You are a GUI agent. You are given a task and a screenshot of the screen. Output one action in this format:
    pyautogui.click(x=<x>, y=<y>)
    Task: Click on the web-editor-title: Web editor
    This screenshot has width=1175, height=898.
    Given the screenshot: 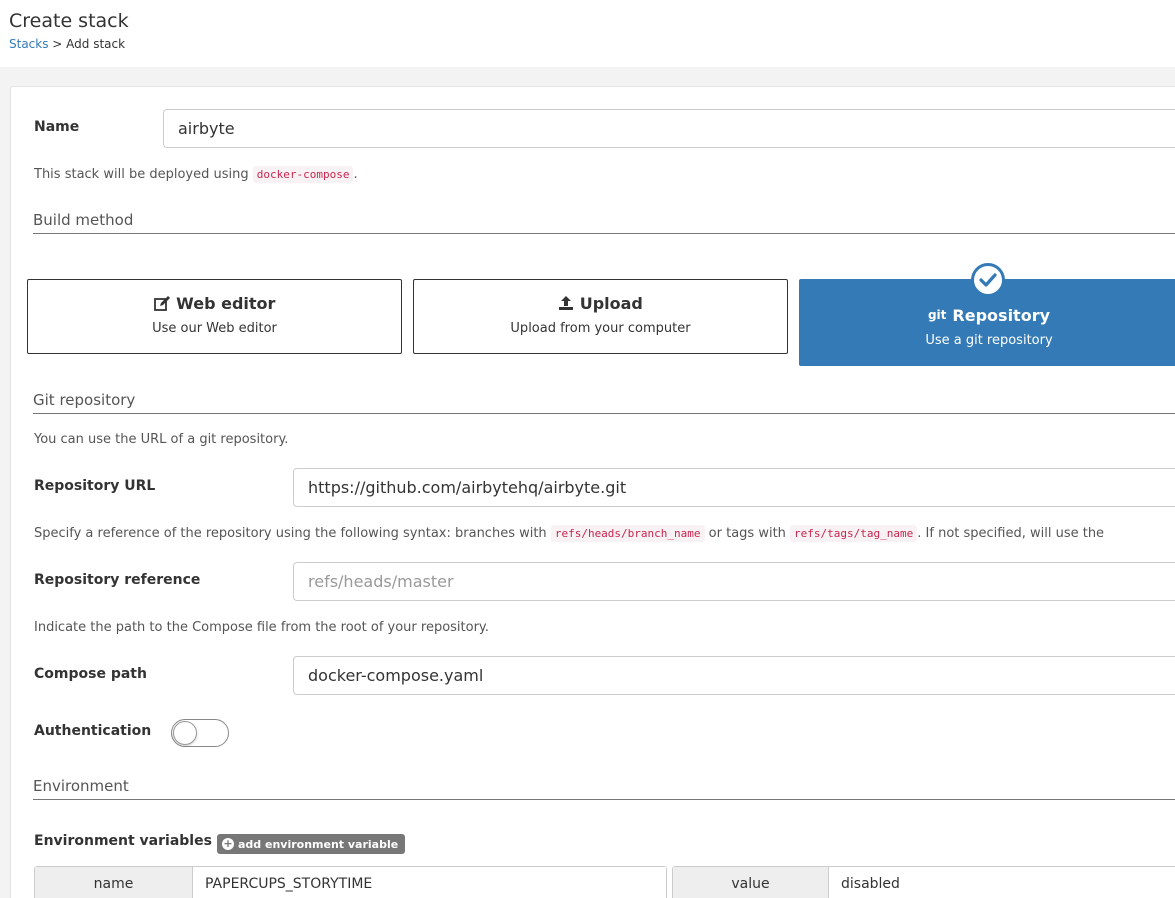 What is the action you would take?
    pyautogui.click(x=226, y=303)
    